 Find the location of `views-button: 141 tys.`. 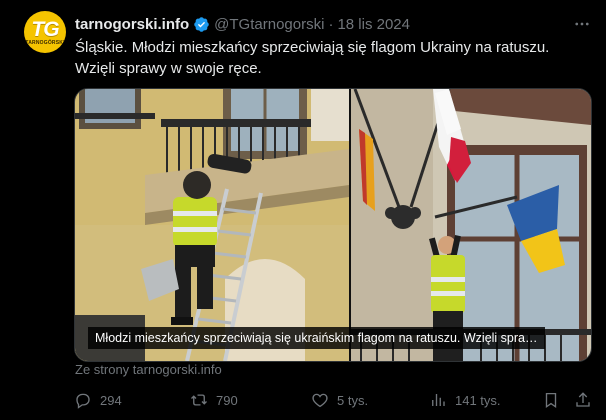

views-button: 141 tys. is located at coordinates (465, 400).